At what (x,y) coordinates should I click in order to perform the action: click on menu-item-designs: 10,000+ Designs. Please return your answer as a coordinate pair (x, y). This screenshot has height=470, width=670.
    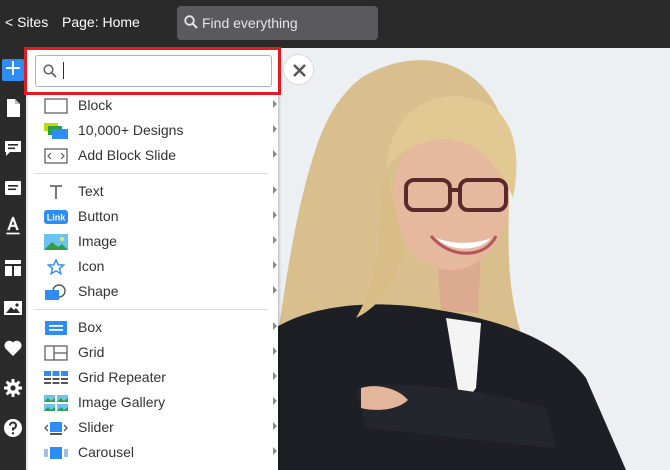
    Looking at the image, I should click on (153, 130).